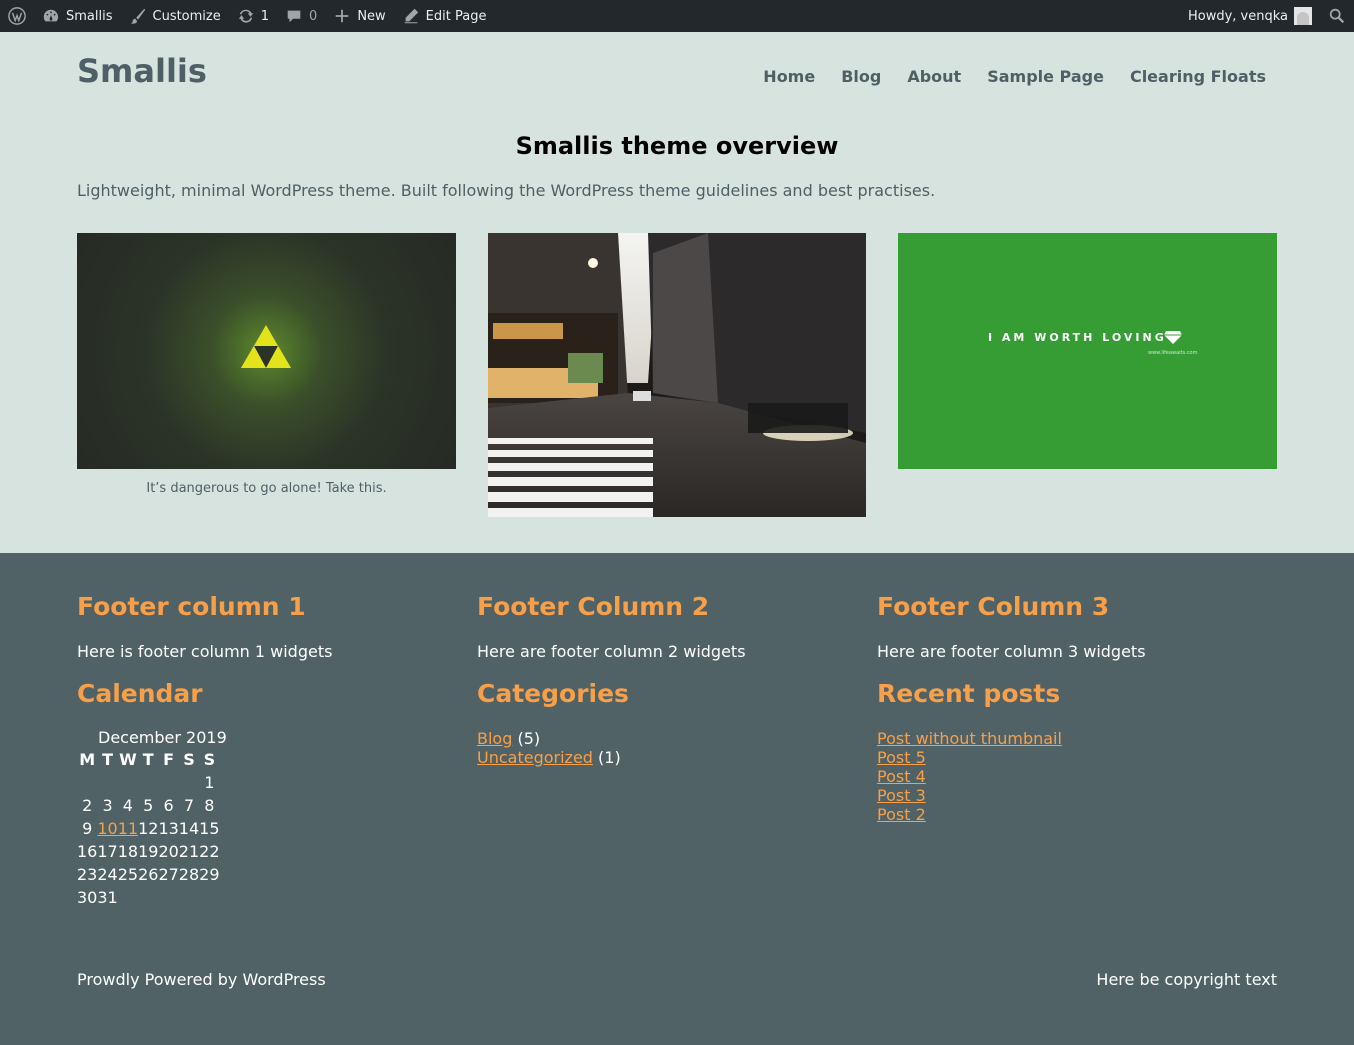 This screenshot has width=1354, height=1045. Describe the element at coordinates (969, 693) in the screenshot. I see `recent-posts-title: Recent posts` at that location.